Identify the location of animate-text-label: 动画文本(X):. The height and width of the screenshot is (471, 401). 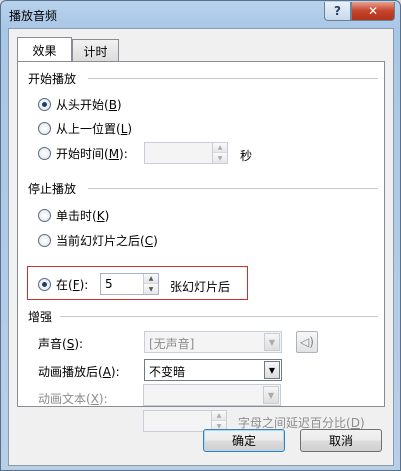
(73, 398).